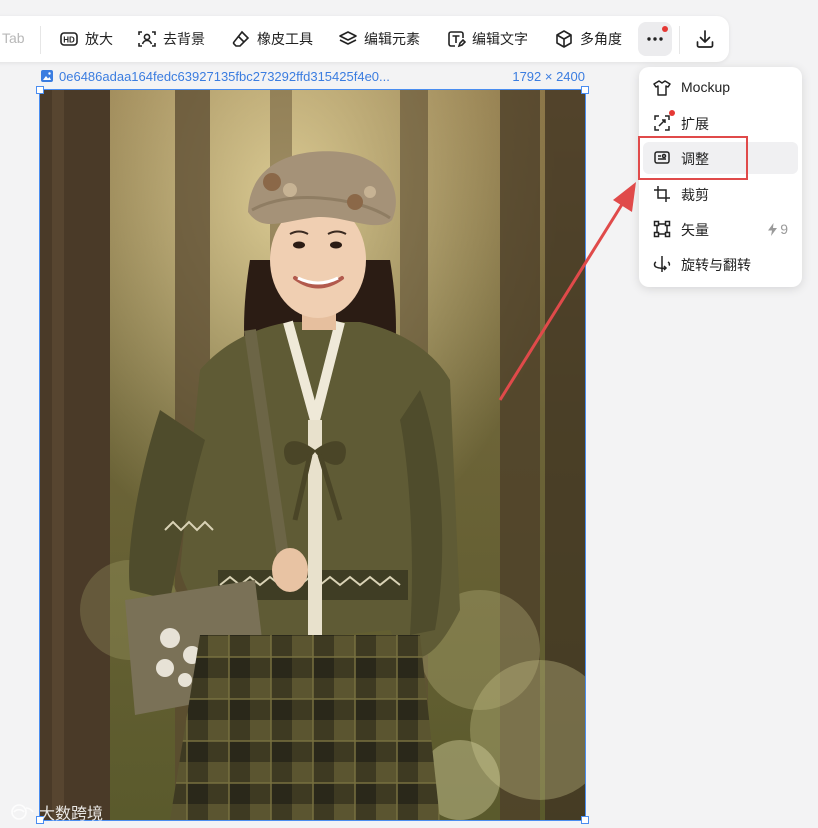 Image resolution: width=818 pixels, height=828 pixels. I want to click on credit-value: 9, so click(784, 229).